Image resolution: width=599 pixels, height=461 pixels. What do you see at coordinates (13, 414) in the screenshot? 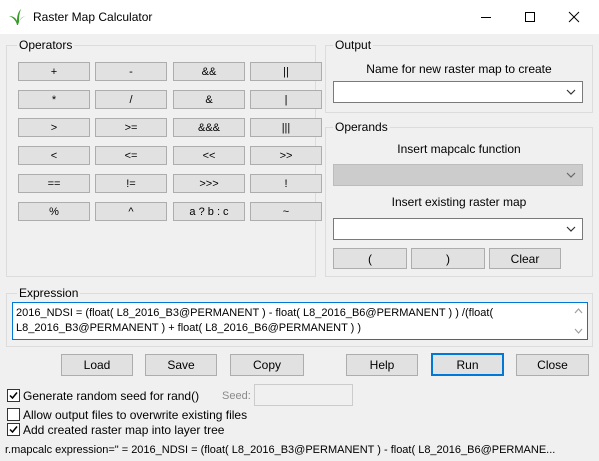
I see `overwrite-checkbox` at bounding box center [13, 414].